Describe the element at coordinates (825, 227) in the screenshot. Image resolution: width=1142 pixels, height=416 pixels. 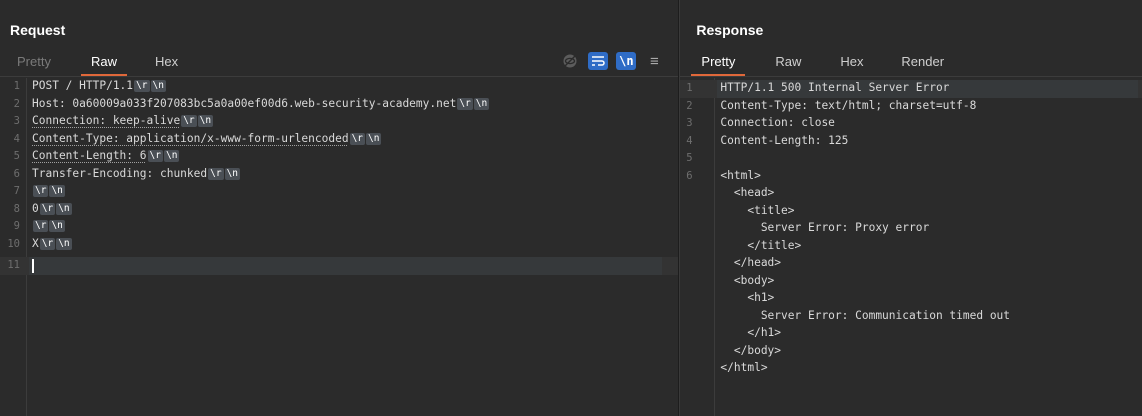
I see `response-line: Server Error: Proxy error` at that location.